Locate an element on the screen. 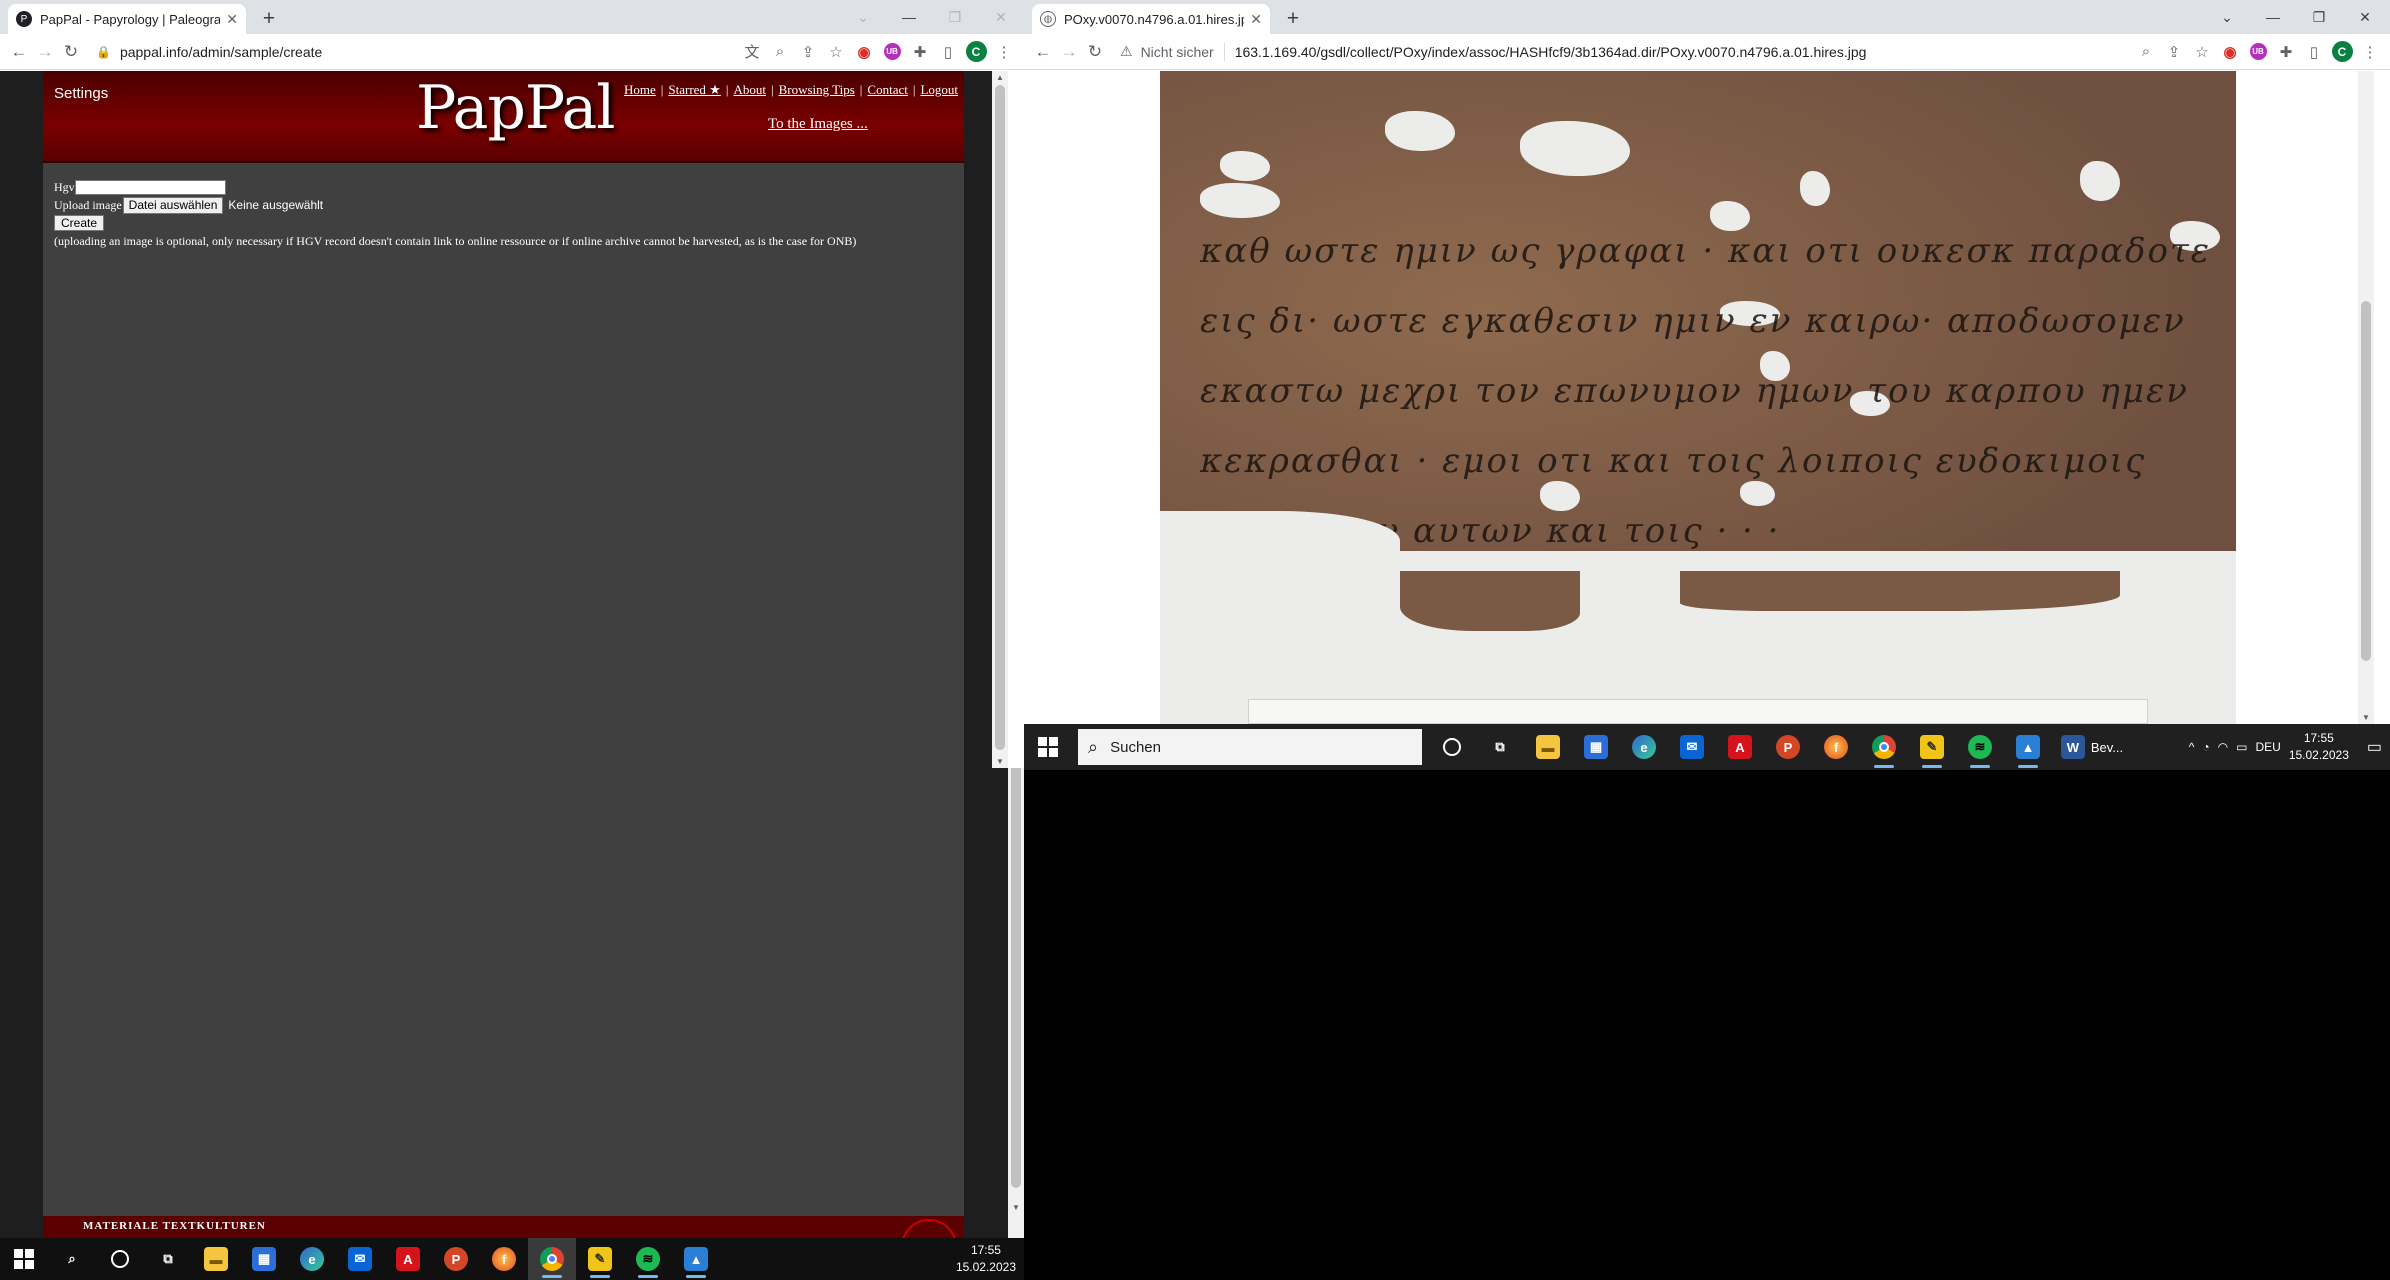  scrollbar-thumb-lower is located at coordinates (1016, 978).